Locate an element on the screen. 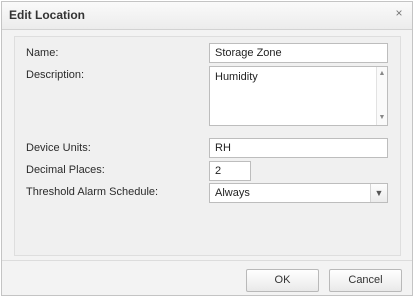 This screenshot has width=415, height=298. device-units-label: Device Units: is located at coordinates (58, 148).